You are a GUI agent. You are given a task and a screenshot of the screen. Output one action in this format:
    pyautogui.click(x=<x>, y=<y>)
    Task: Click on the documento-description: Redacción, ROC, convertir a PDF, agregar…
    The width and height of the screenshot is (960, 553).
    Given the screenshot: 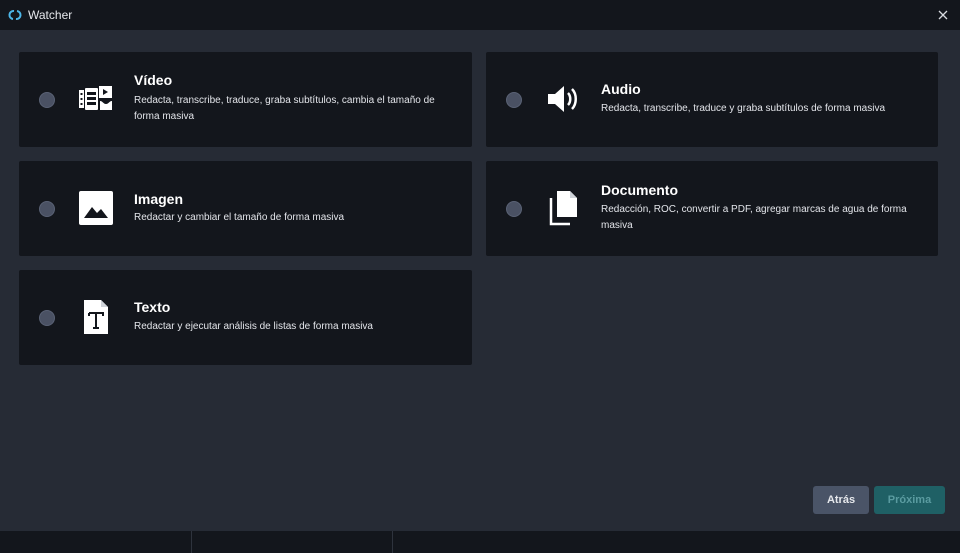 What is the action you would take?
    pyautogui.click(x=754, y=217)
    